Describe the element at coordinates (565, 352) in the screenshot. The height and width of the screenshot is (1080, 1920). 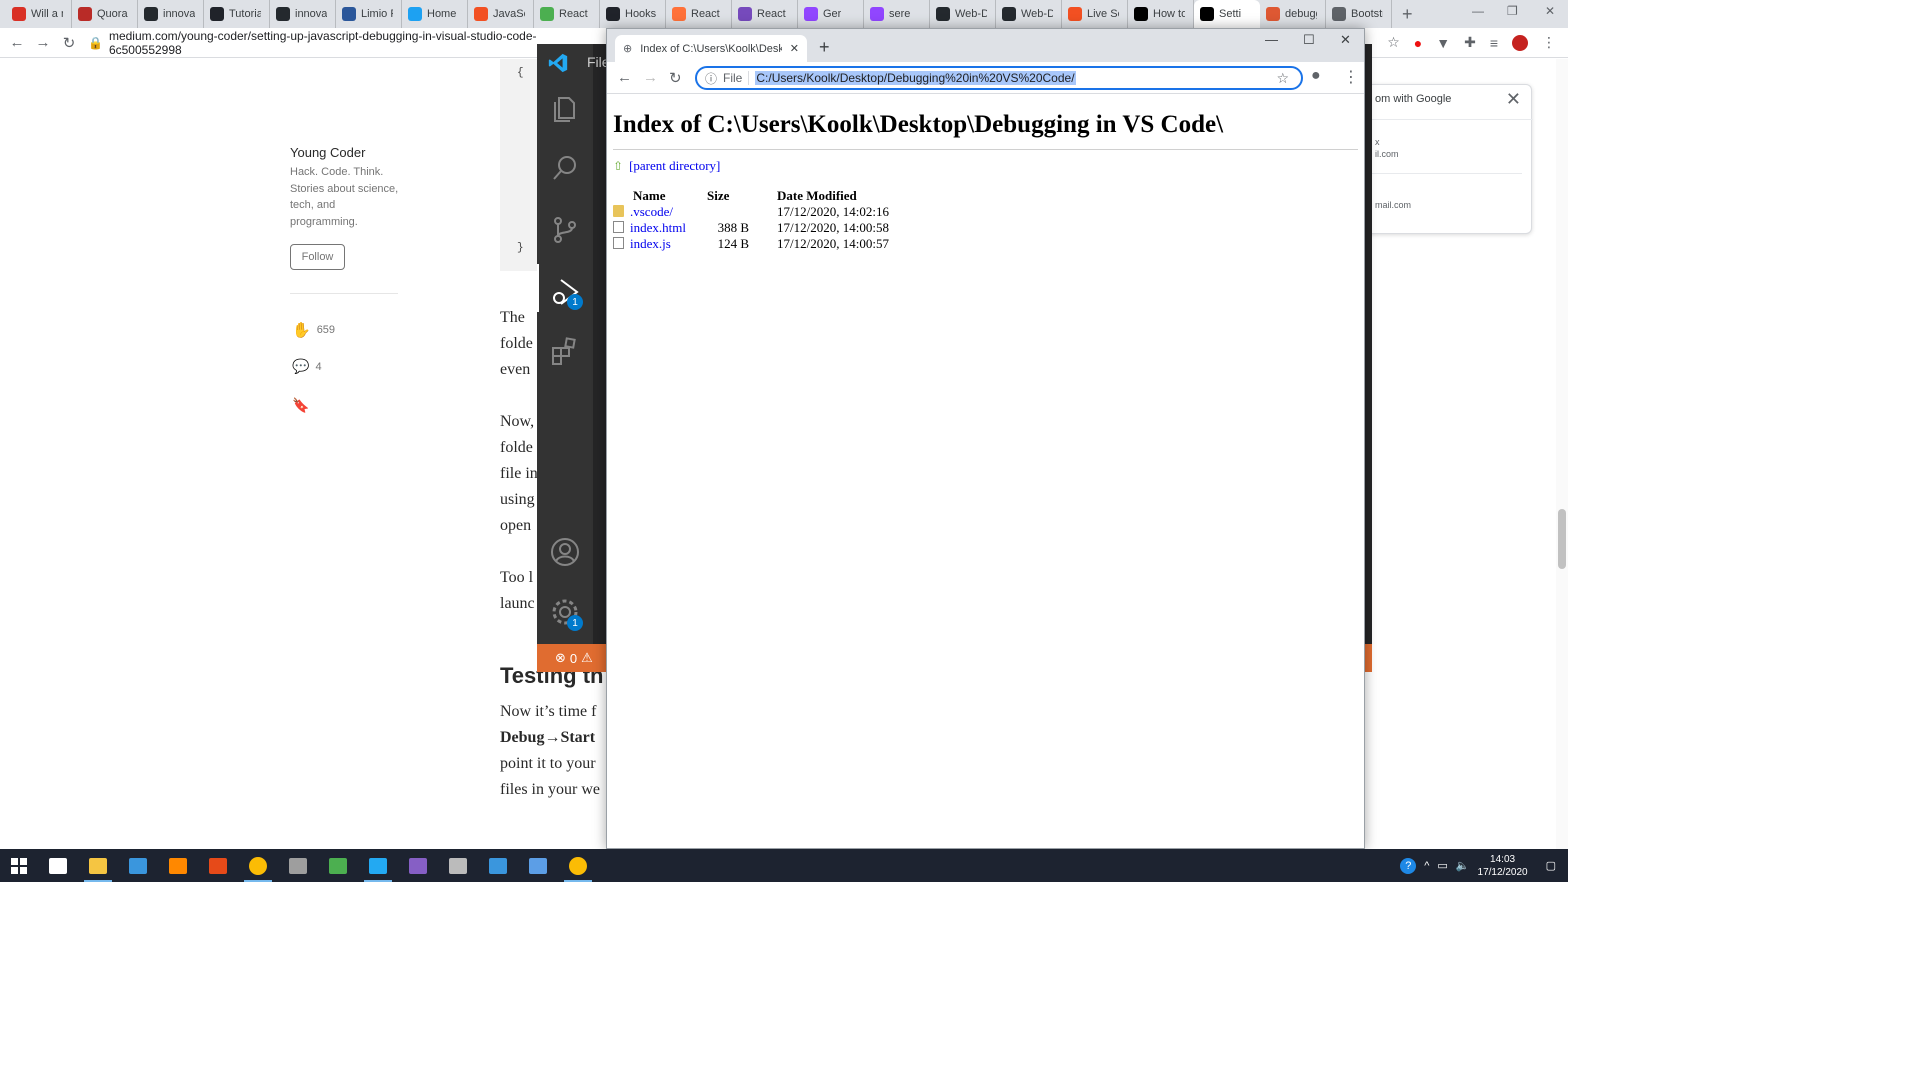
I see `extensions-icon` at that location.